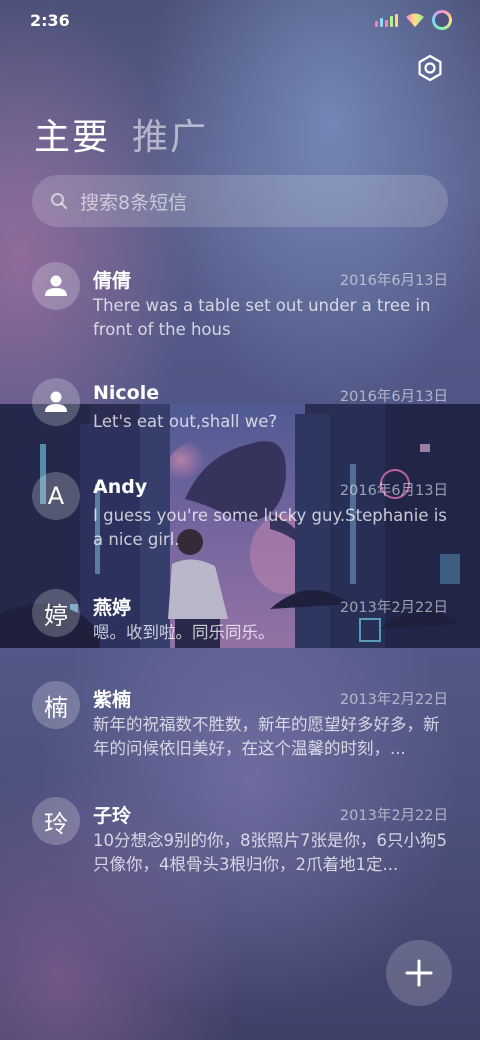 This screenshot has width=480, height=1040. Describe the element at coordinates (56, 613) in the screenshot. I see `avatar: 婷` at that location.